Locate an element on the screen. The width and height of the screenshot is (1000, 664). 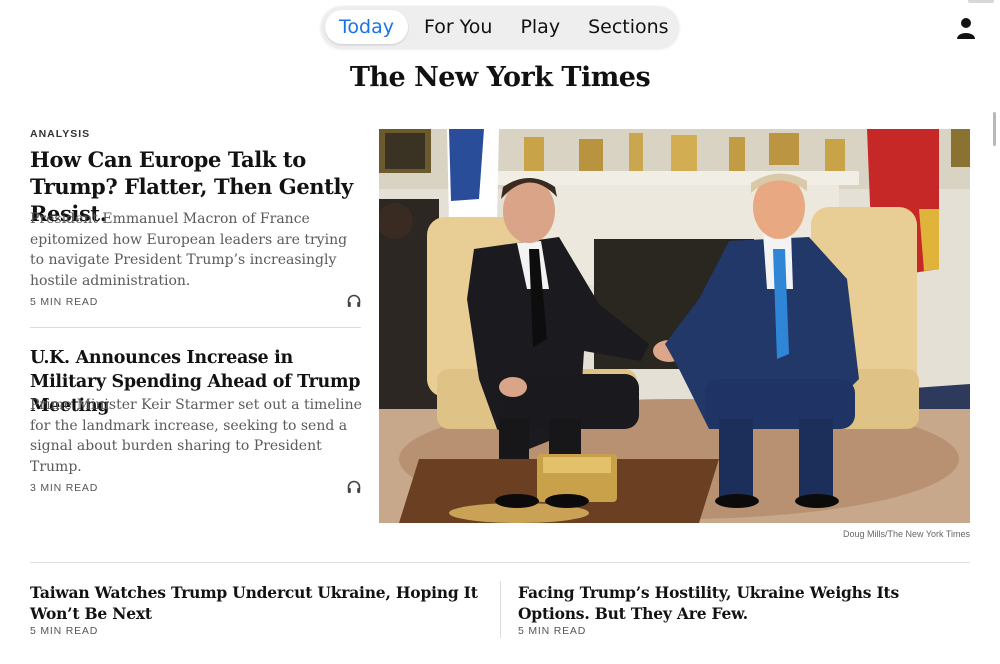
section-tabs: Today For You Play Sections is located at coordinates (500, 27).